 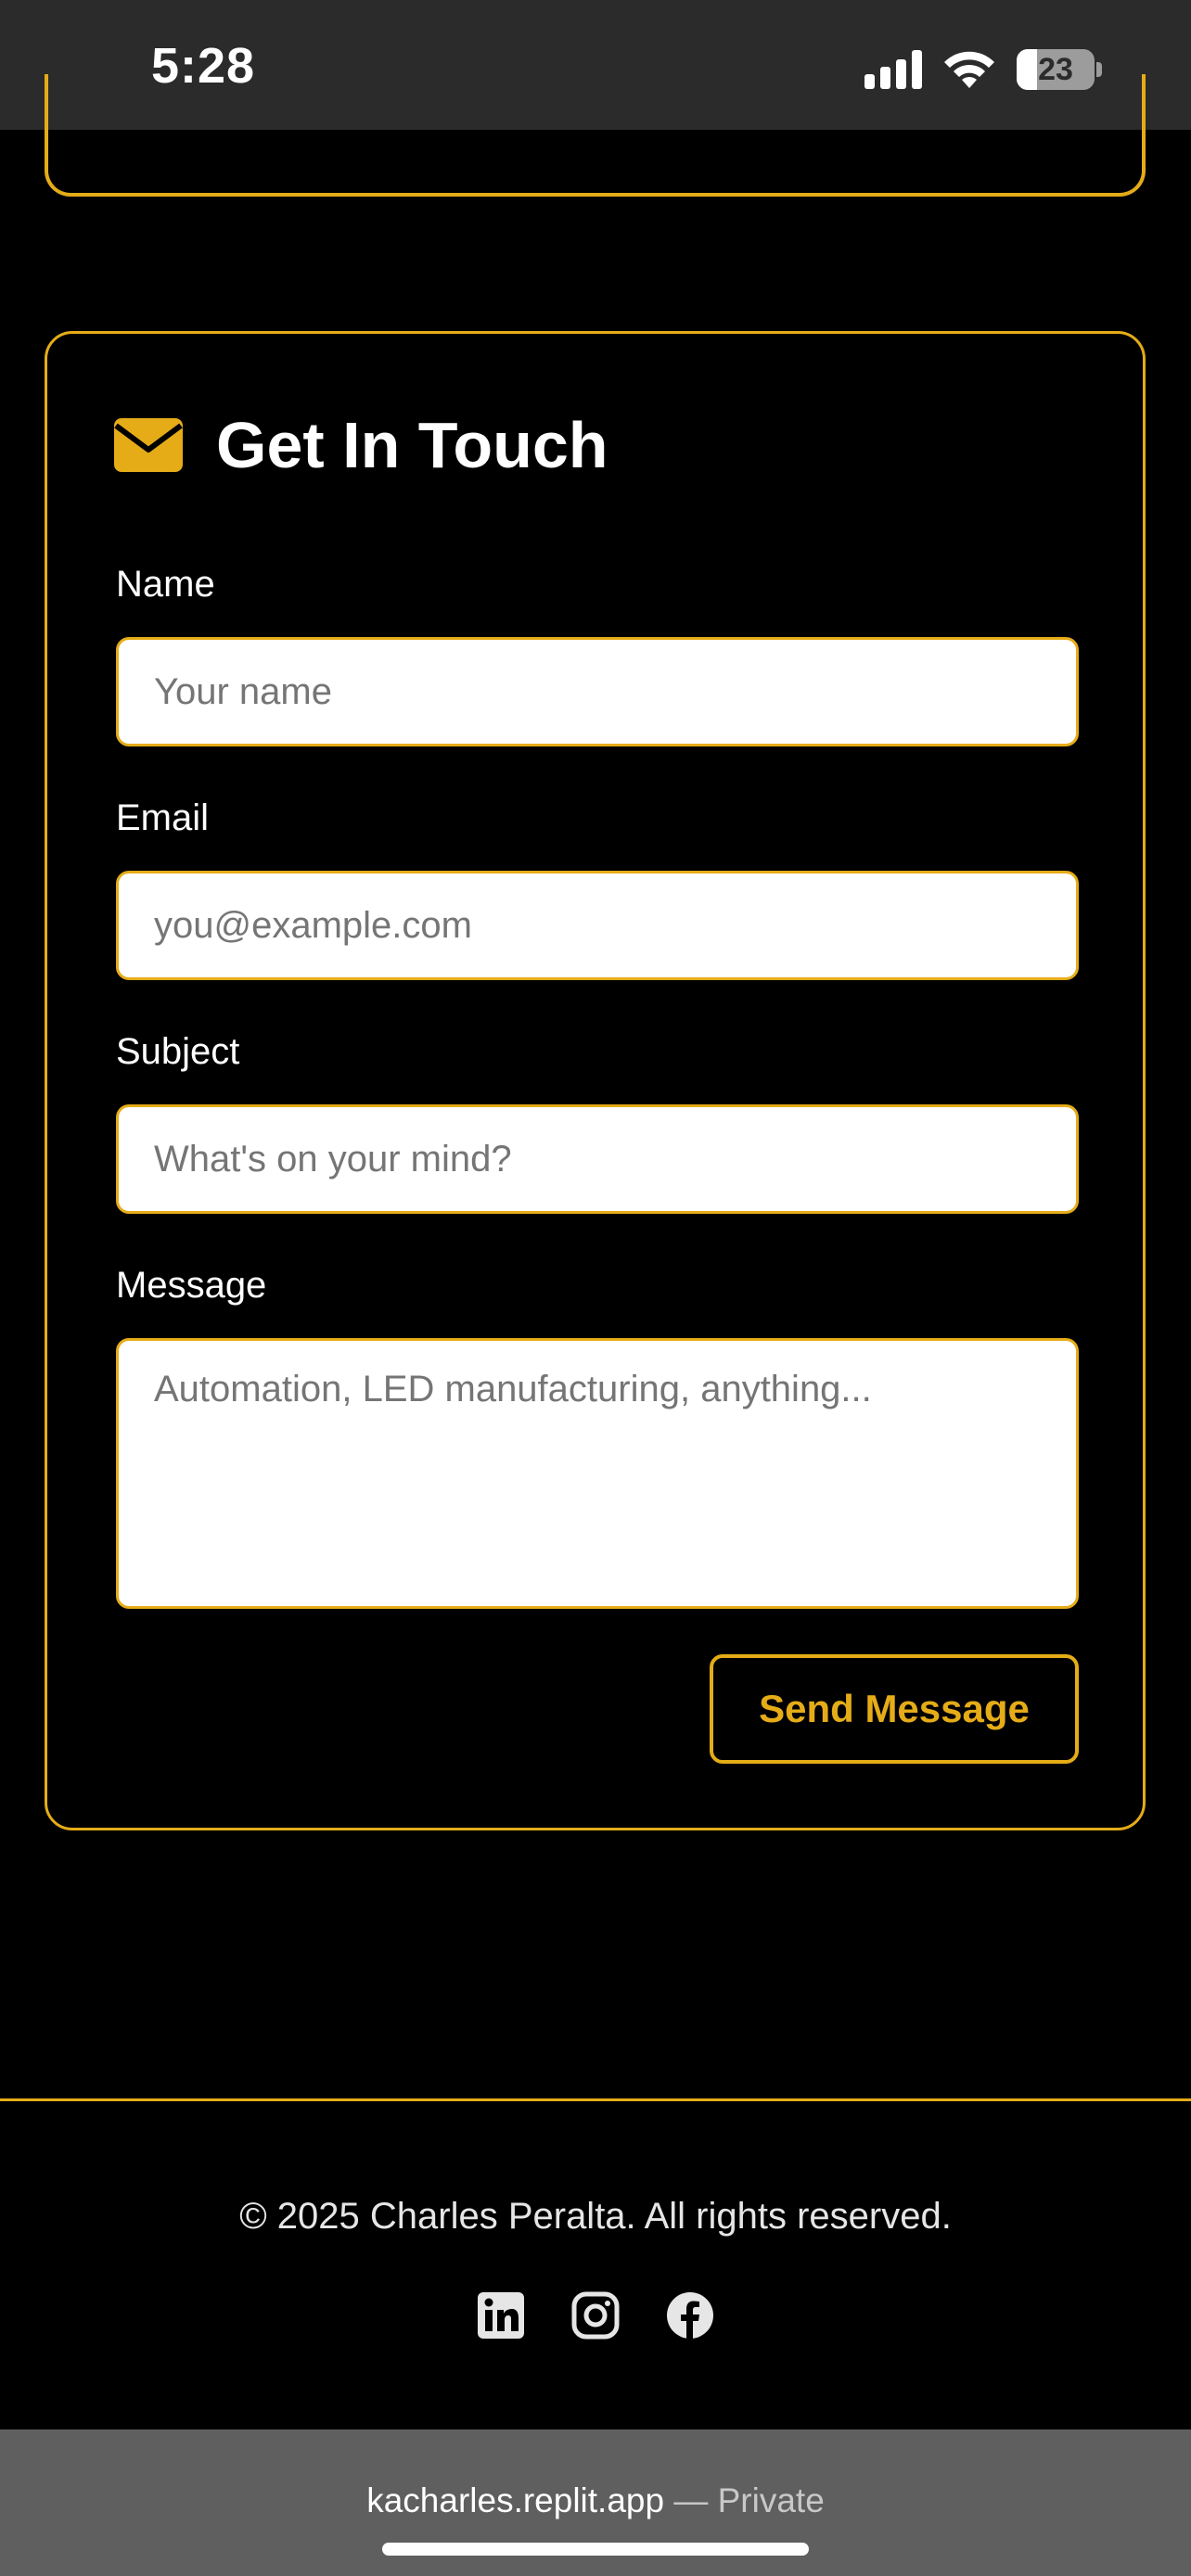 I want to click on name-label: Name, so click(x=165, y=585).